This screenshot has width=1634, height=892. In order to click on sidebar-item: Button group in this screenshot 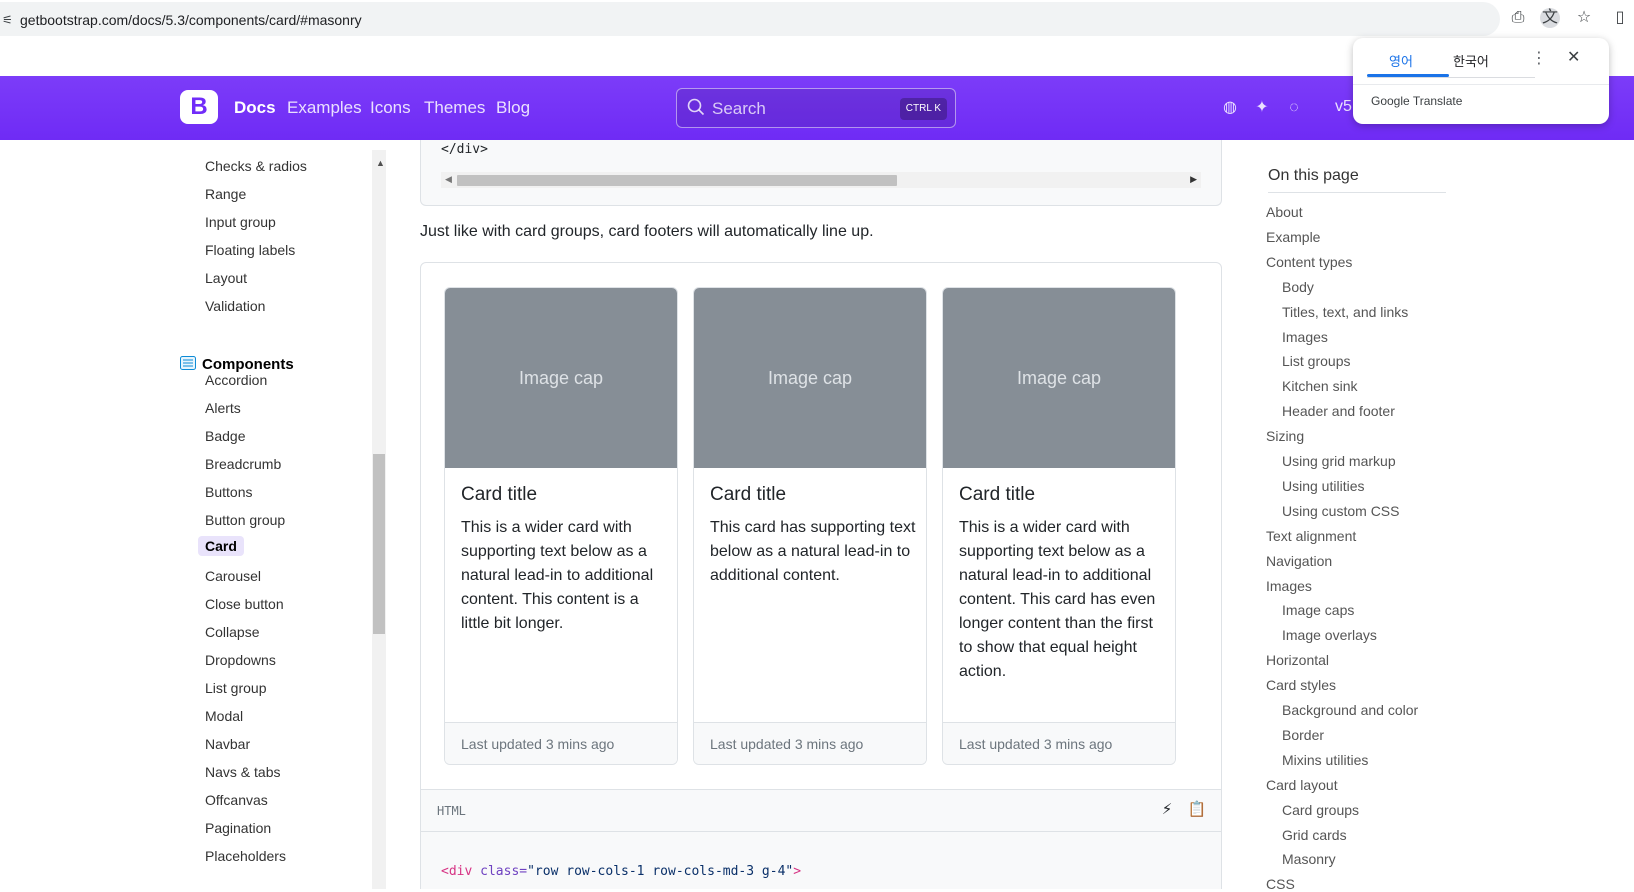, I will do `click(245, 520)`.